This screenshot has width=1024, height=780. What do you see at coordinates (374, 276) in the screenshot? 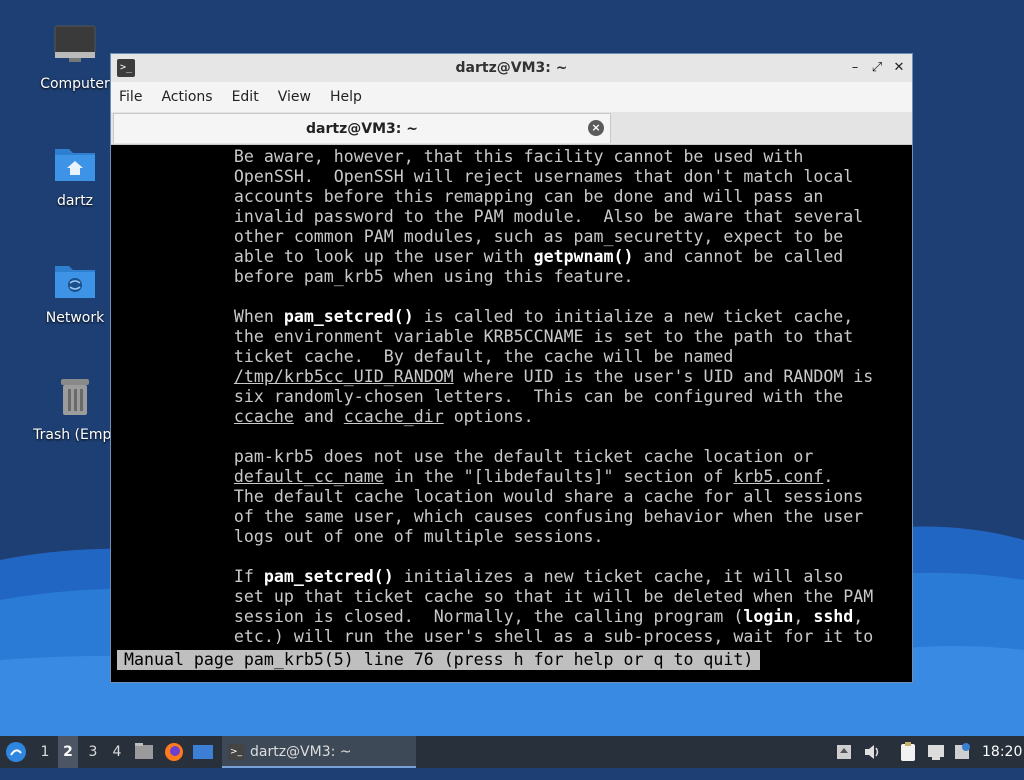
I see `terminal-line: before pam_krb5 when using this feature.` at bounding box center [374, 276].